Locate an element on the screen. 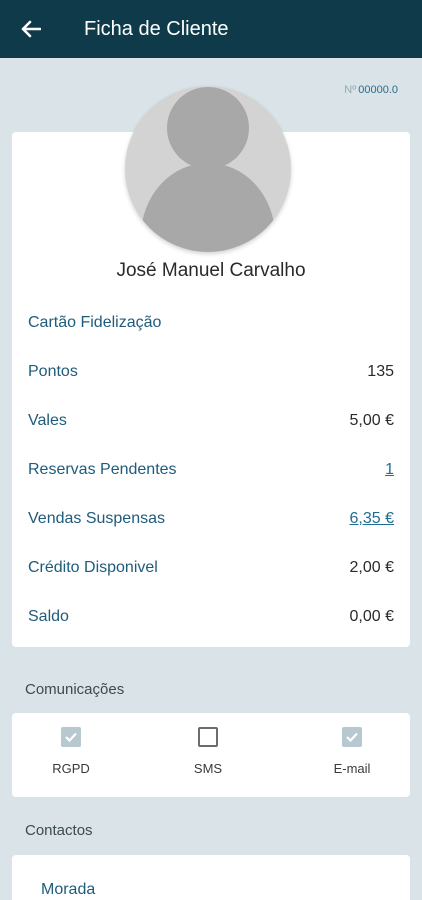  user-icon is located at coordinates (208, 169).